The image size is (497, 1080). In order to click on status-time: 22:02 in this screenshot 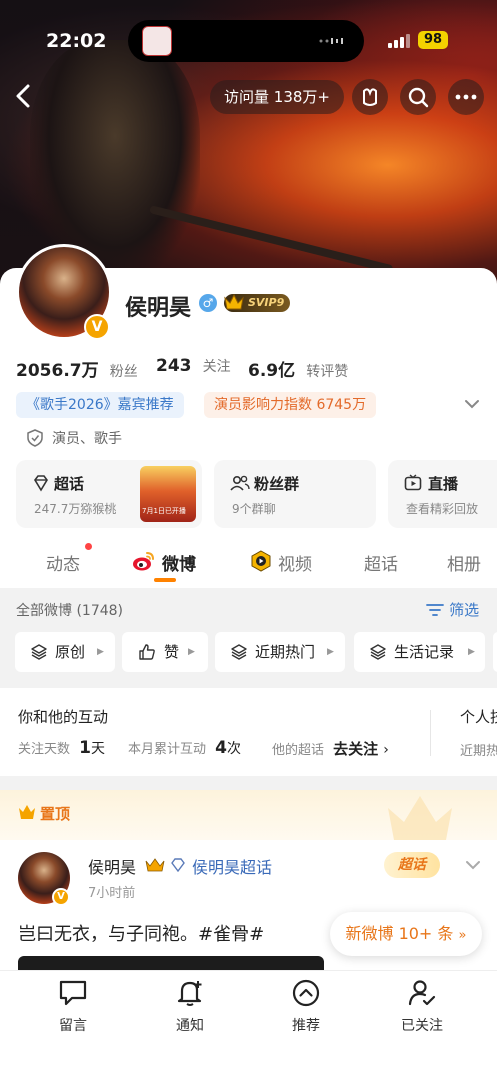, I will do `click(76, 41)`.